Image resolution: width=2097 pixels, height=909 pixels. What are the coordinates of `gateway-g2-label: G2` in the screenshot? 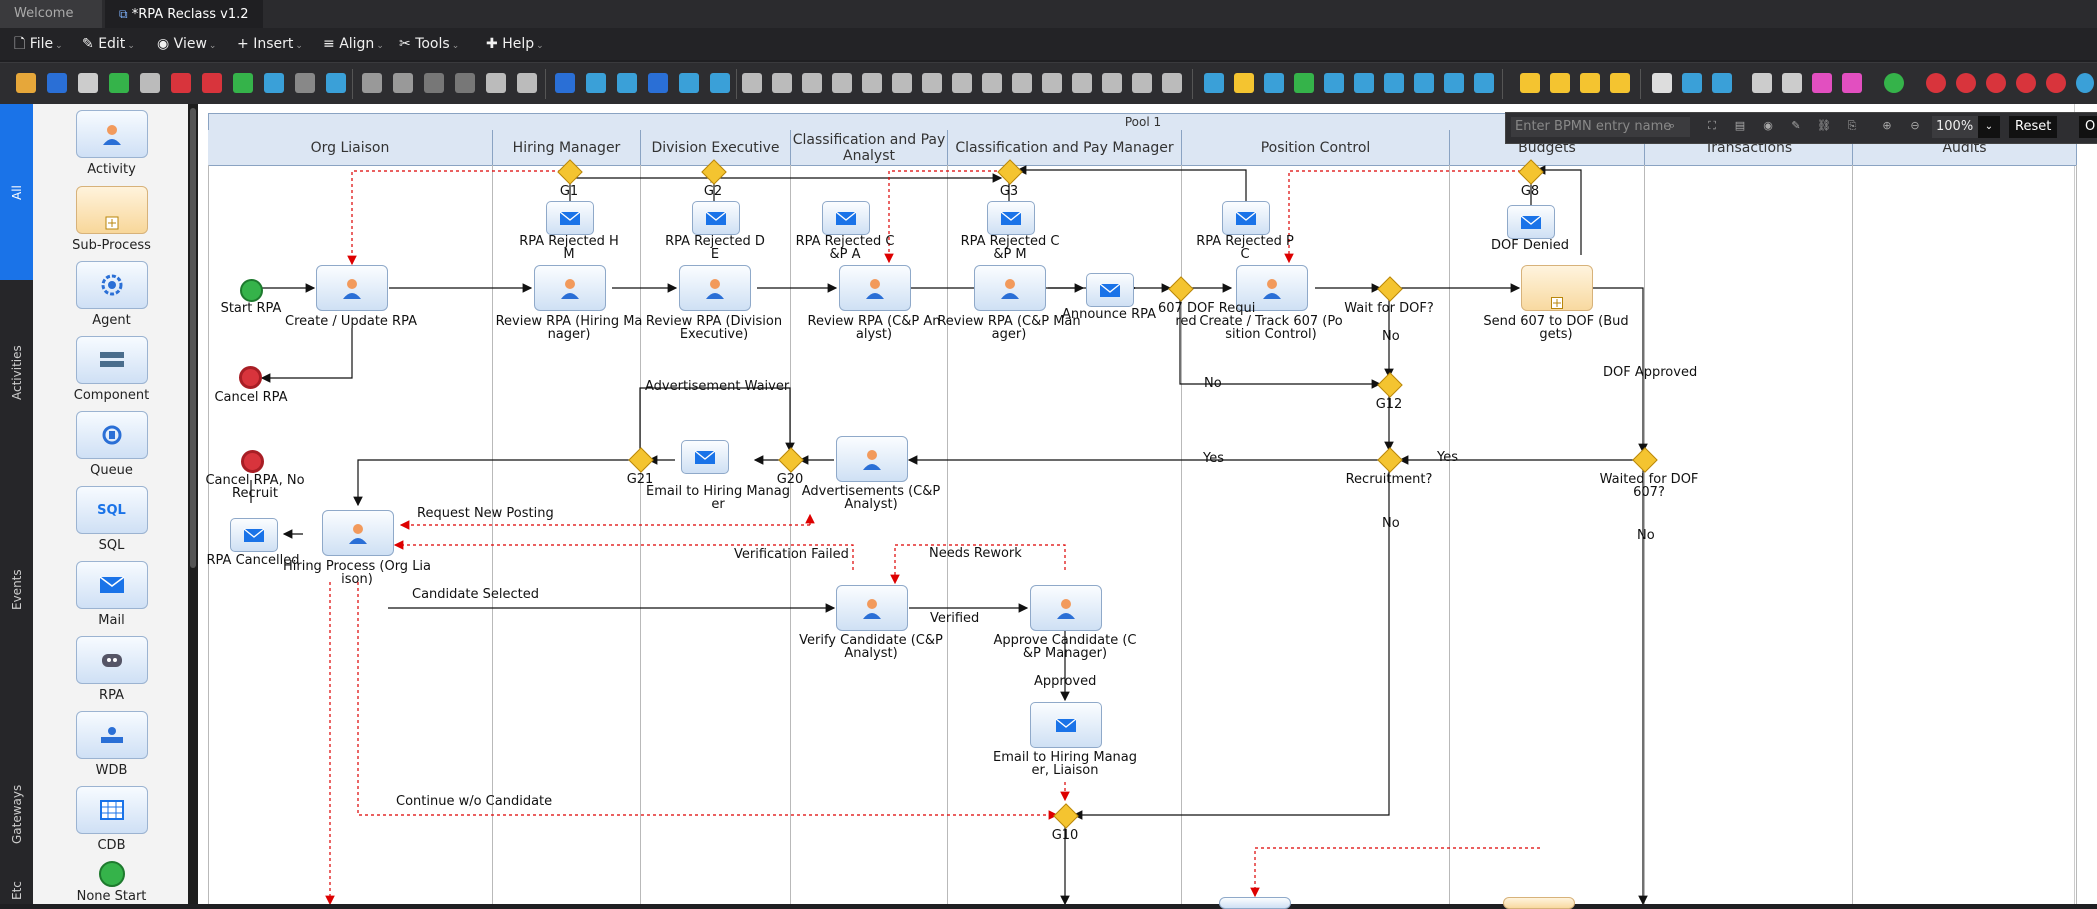 It's located at (713, 191).